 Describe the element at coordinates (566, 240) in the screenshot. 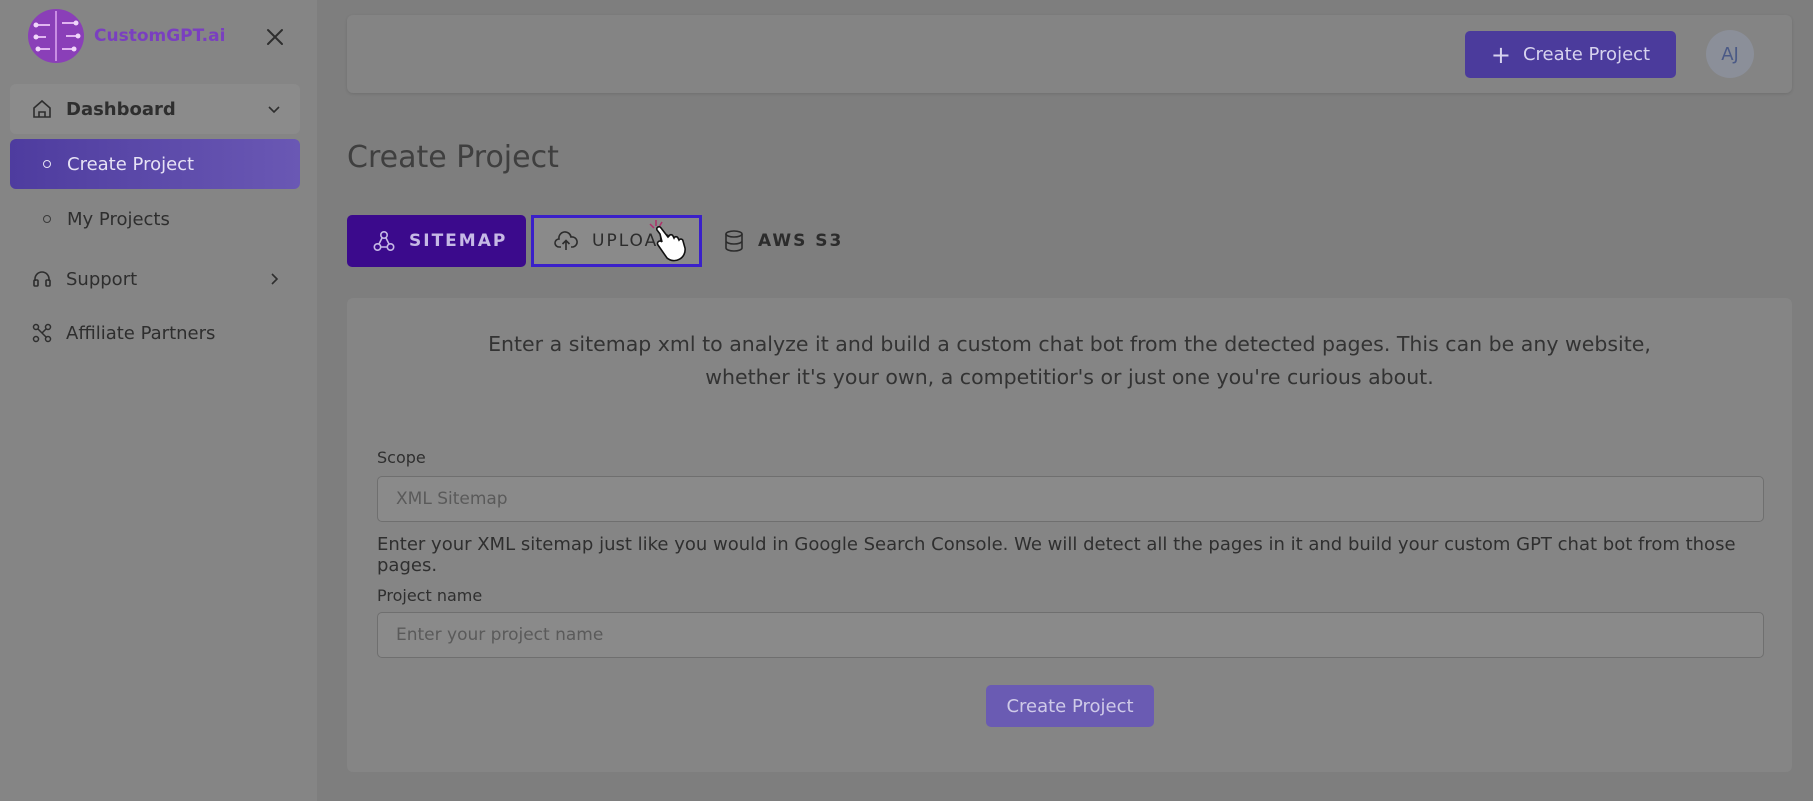

I see `cloud-upload-icon` at that location.